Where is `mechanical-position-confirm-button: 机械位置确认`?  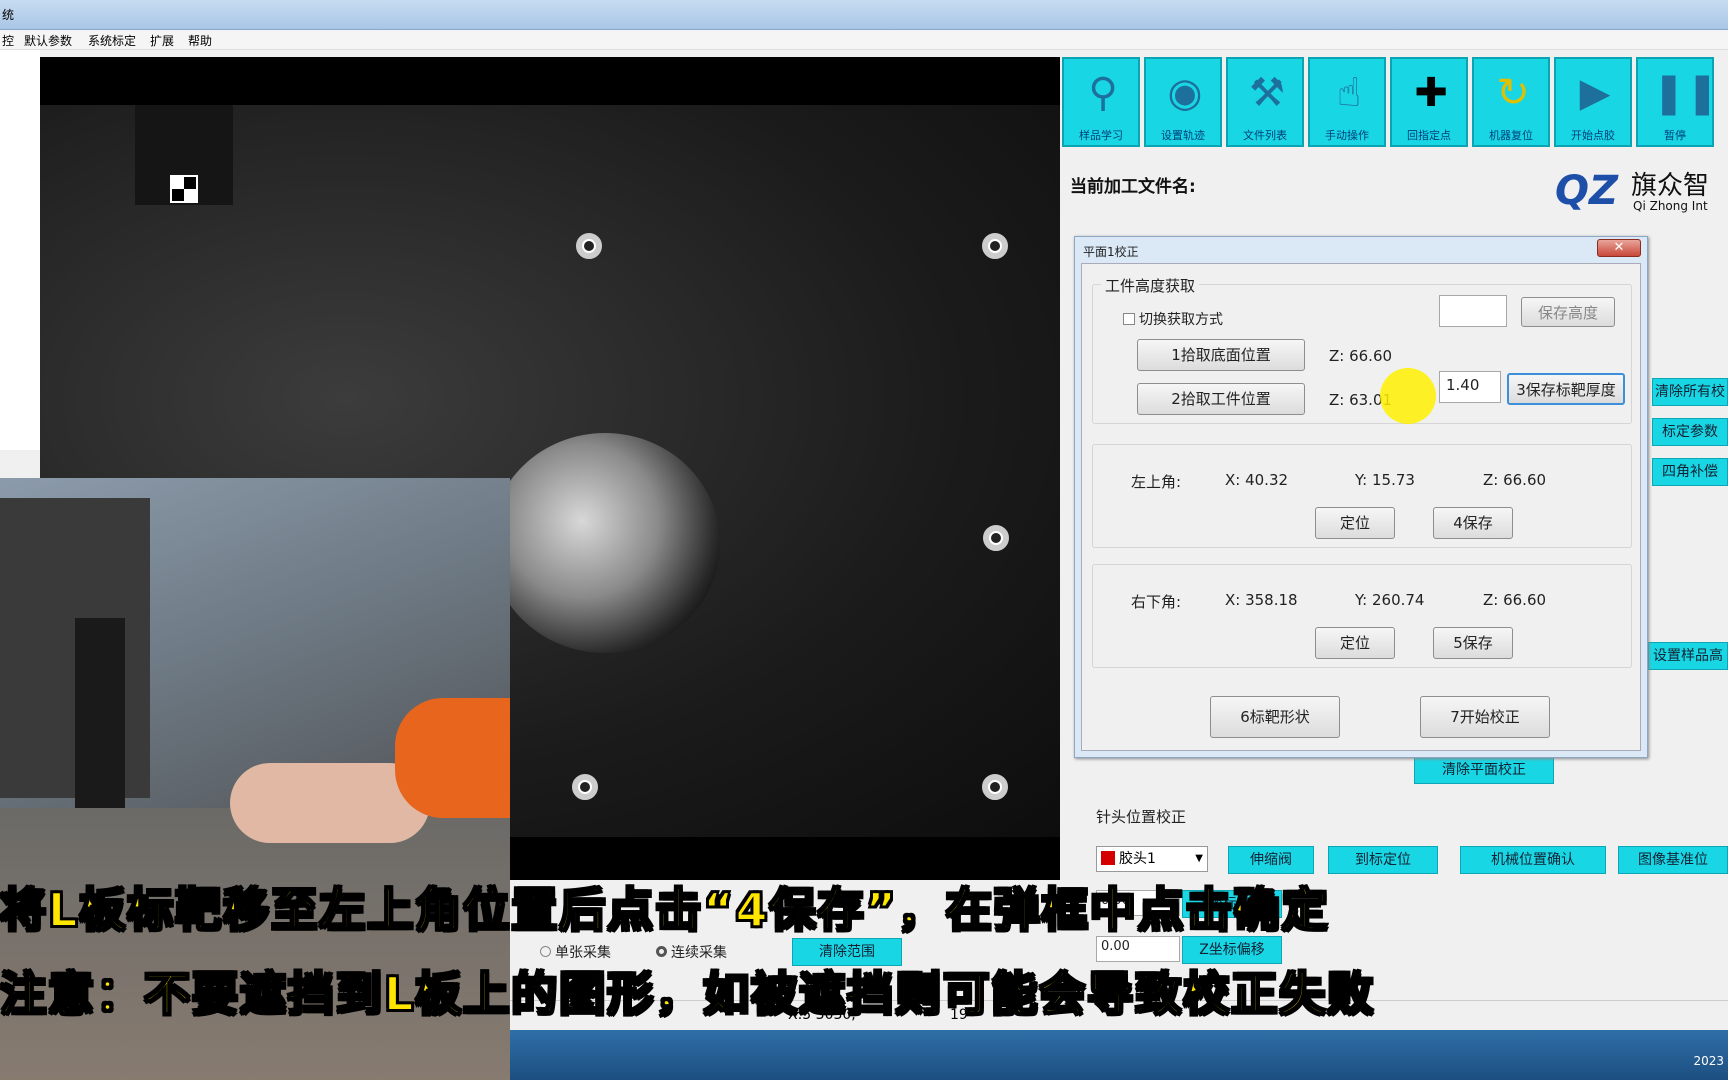
mechanical-position-confirm-button: 机械位置确认 is located at coordinates (1533, 860).